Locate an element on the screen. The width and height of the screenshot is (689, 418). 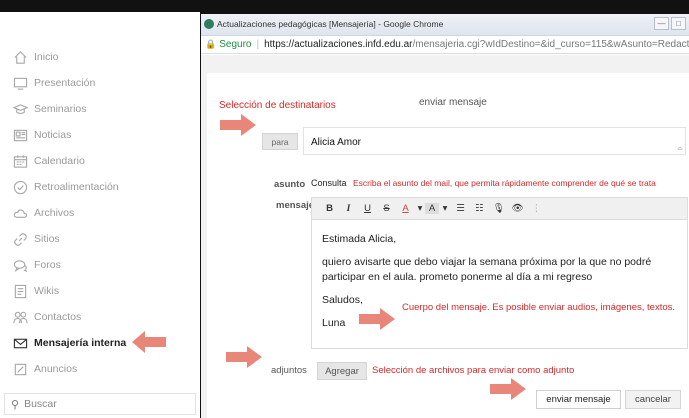
annotation-arrow-body is located at coordinates (377, 319).